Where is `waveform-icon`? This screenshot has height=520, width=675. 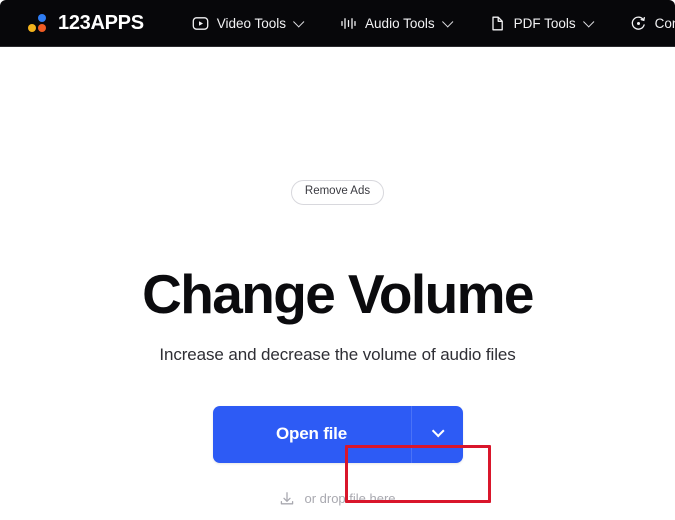
waveform-icon is located at coordinates (348, 23).